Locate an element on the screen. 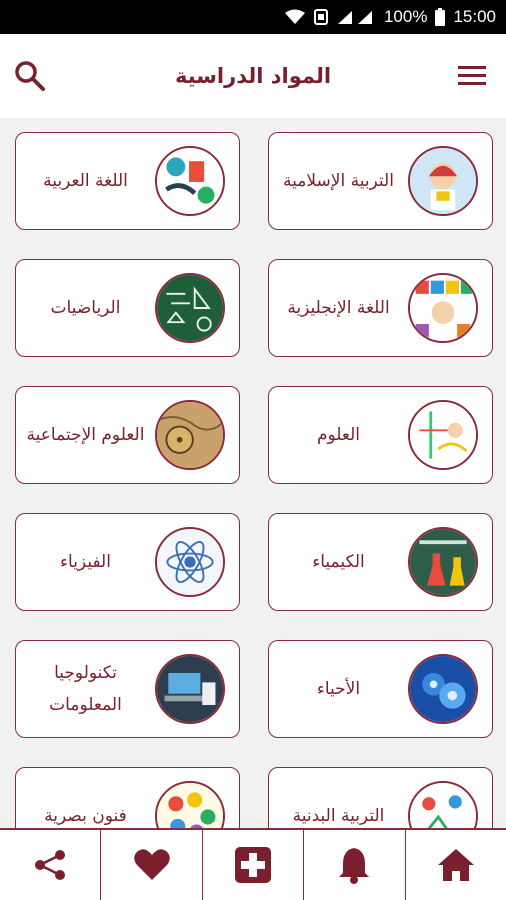 This screenshot has width=506, height=900. search-button is located at coordinates (30, 76).